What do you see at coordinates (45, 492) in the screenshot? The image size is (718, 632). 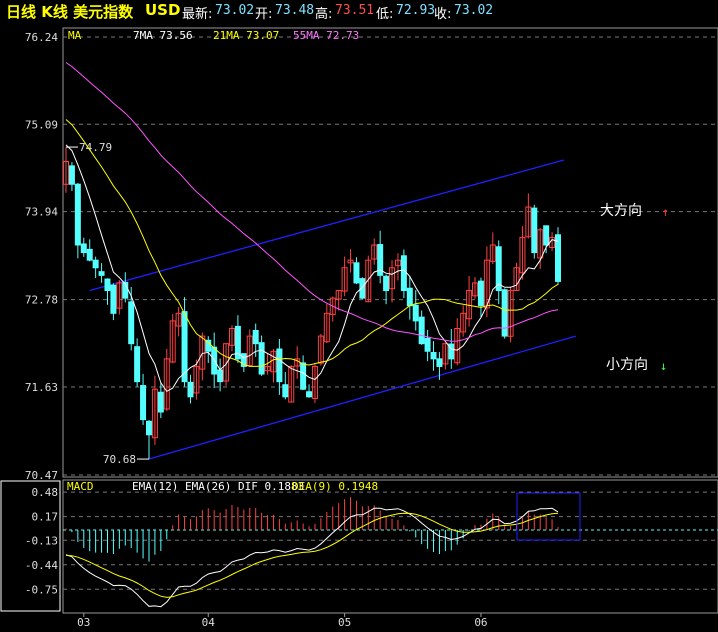 I see `macd-tick-label: 0.48` at bounding box center [45, 492].